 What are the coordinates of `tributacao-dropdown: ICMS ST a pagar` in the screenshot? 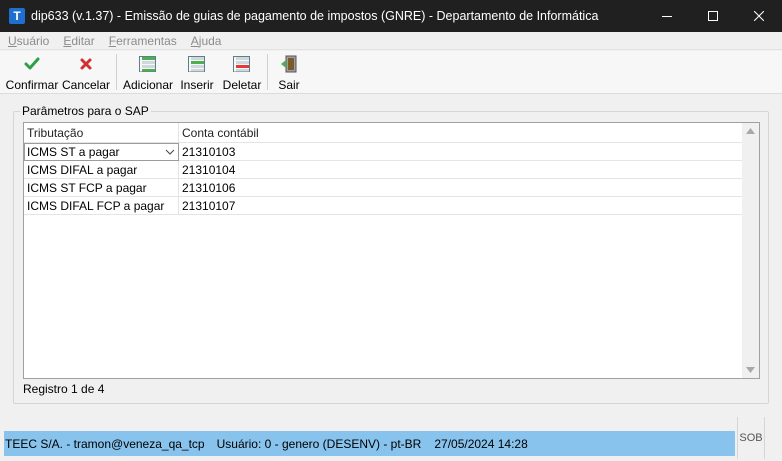 It's located at (101, 152).